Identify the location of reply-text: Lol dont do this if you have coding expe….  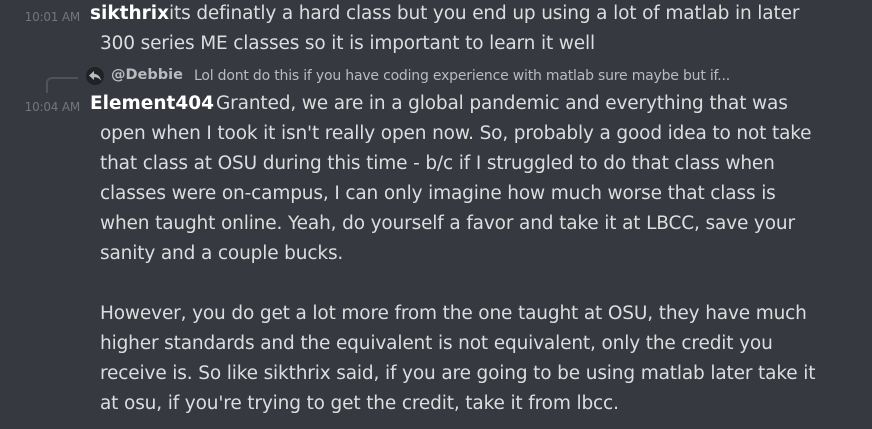
(462, 76).